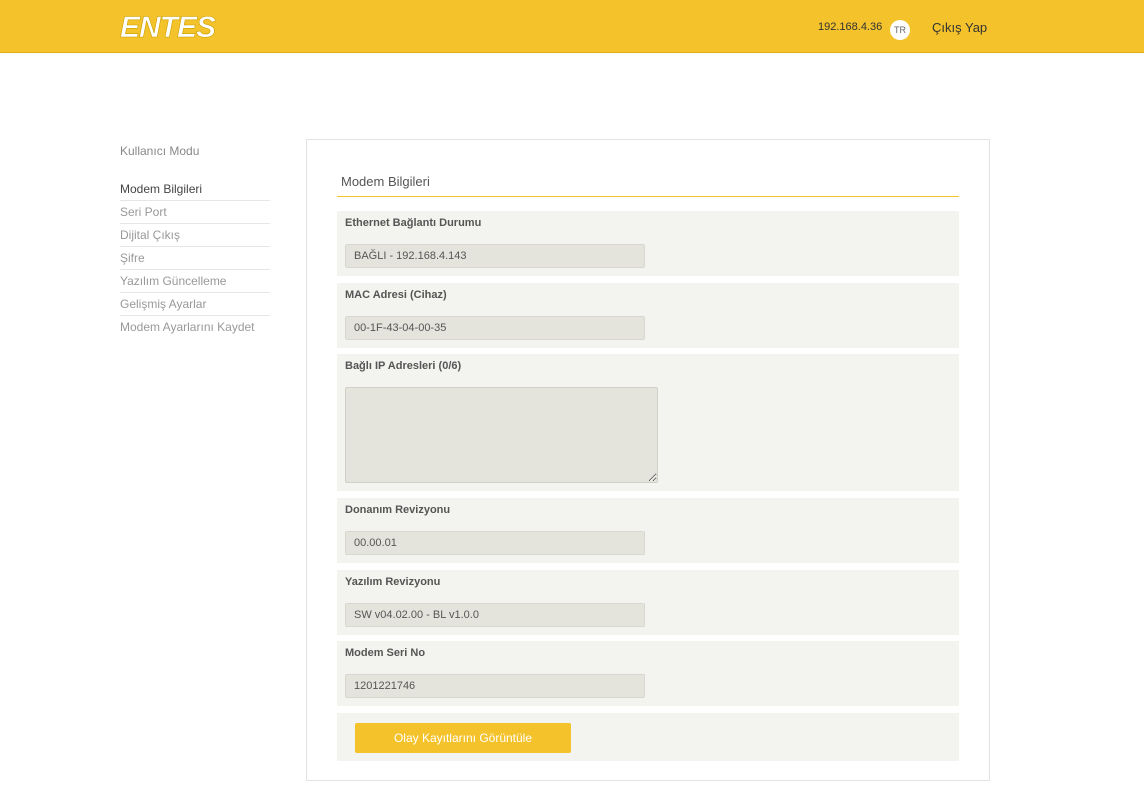 This screenshot has height=792, width=1144. I want to click on sidebar-item-password: Şifre, so click(195, 258).